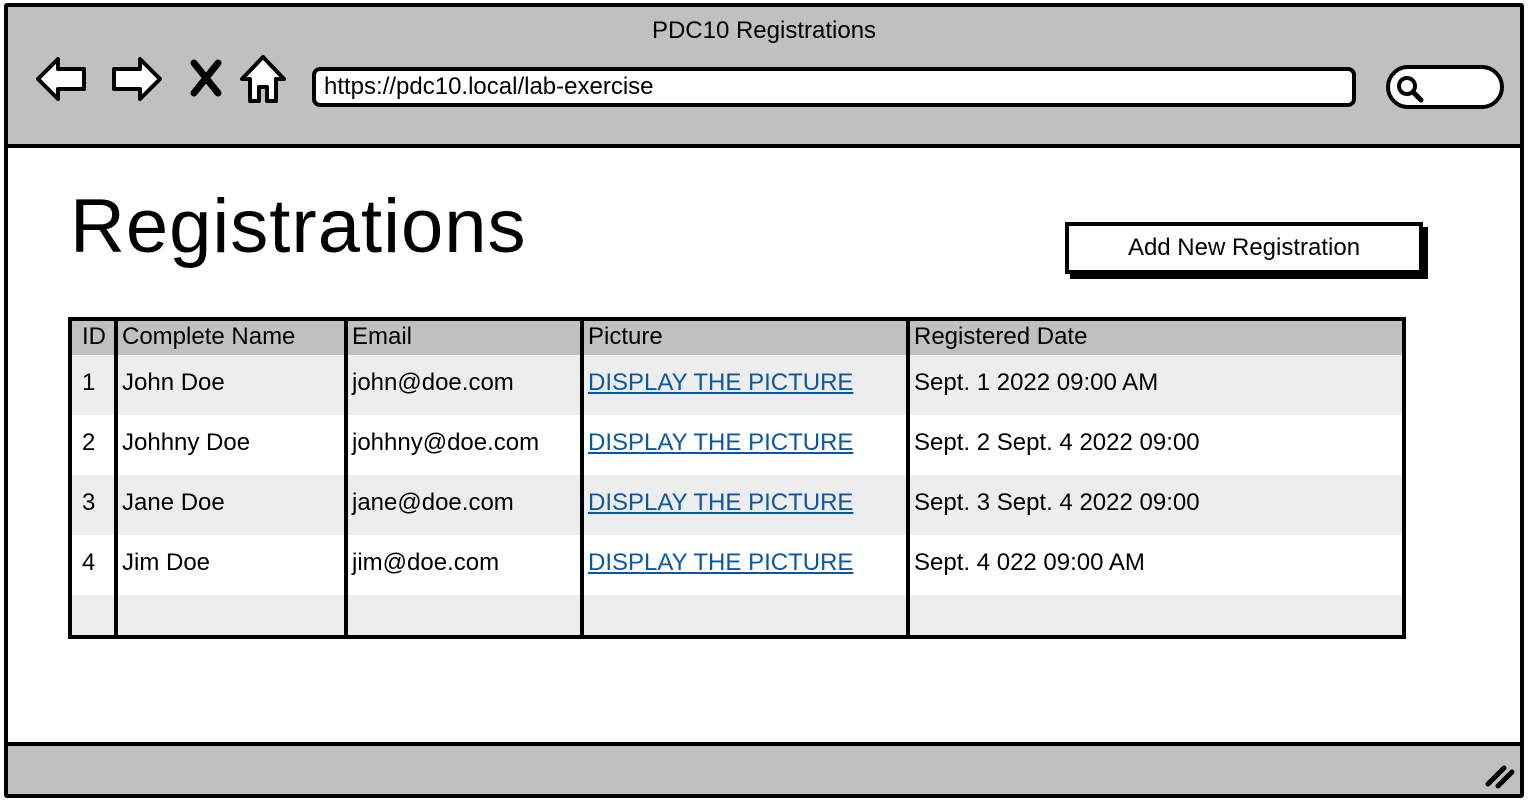 The width and height of the screenshot is (1528, 800). Describe the element at coordinates (166, 562) in the screenshot. I see `cell-name: Jim Doe` at that location.